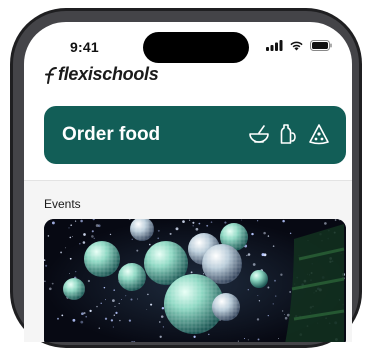  I want to click on wifi-icon, so click(296, 46).